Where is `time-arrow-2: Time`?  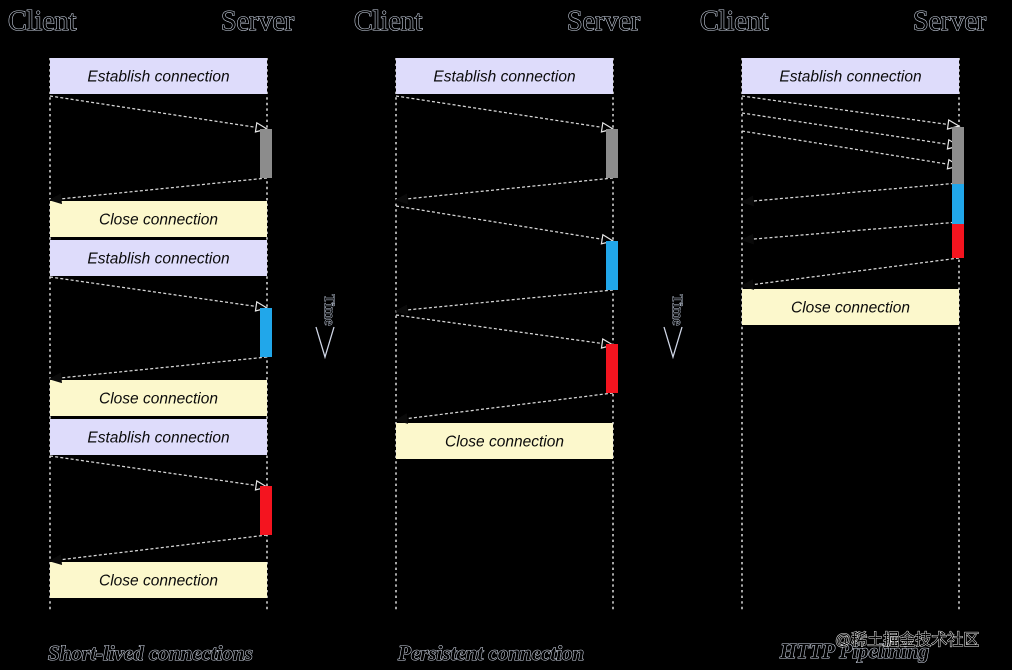
time-arrow-2: Time is located at coordinates (674, 327).